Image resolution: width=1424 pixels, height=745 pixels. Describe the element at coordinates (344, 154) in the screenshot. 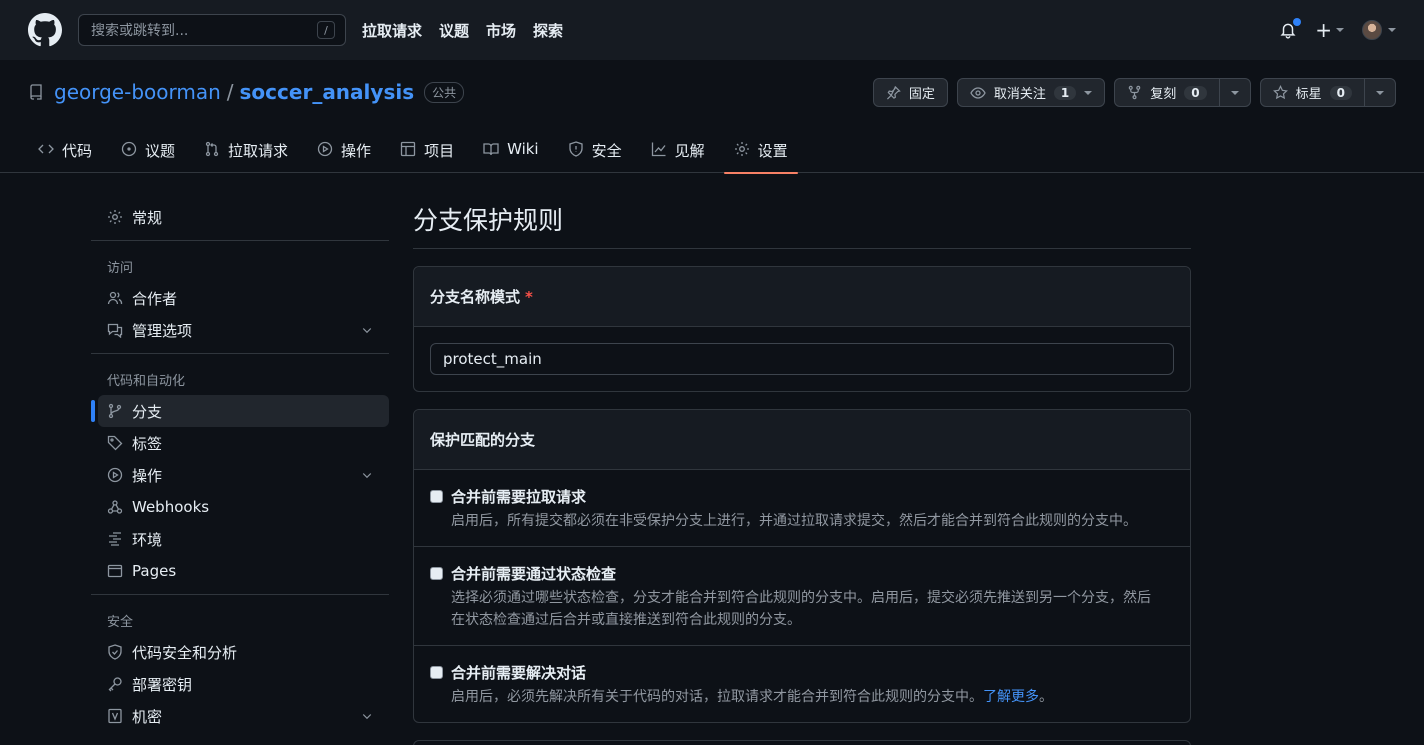

I see `tab-actions: 操作` at that location.